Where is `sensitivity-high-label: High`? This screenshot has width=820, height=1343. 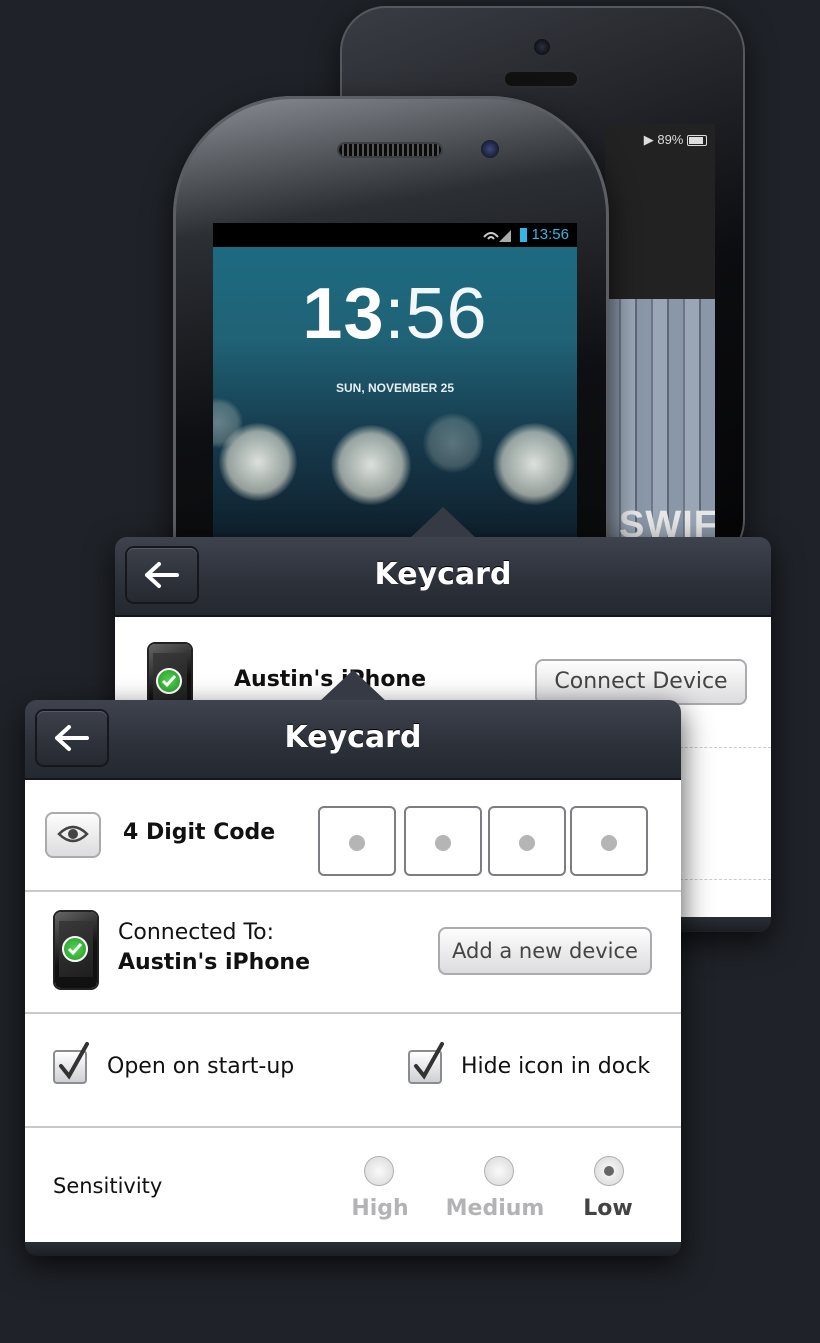 sensitivity-high-label: High is located at coordinates (380, 1208).